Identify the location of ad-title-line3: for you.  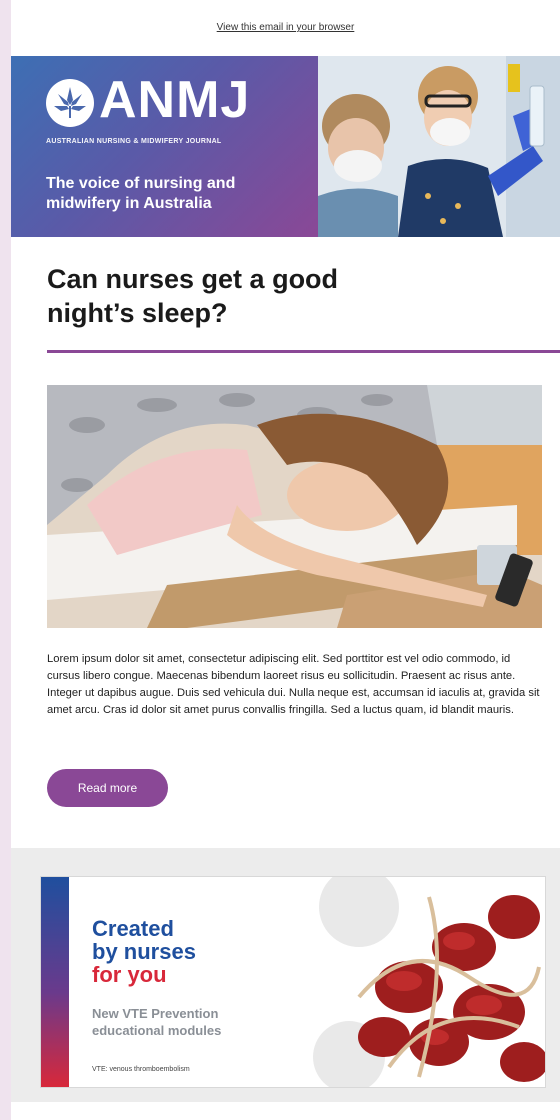
(129, 974).